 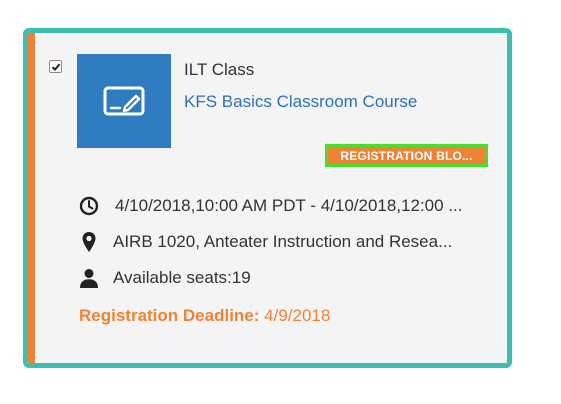 I want to click on available-seats-text: Available seats:19, so click(x=182, y=277).